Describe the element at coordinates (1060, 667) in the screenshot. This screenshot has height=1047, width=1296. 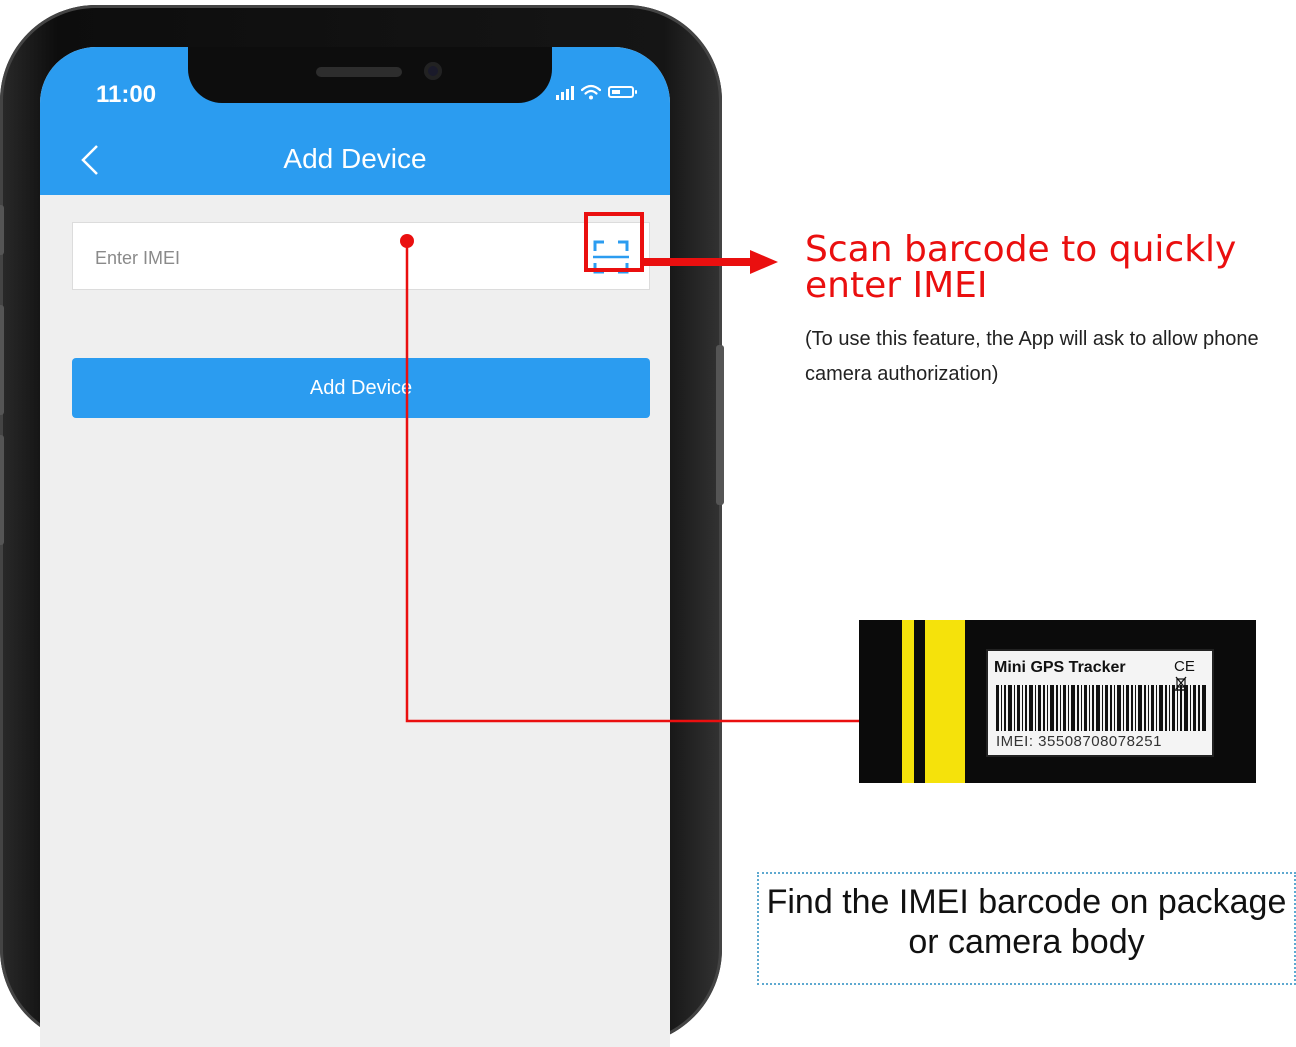
I see `product-name: Mini GPS Tracker` at that location.